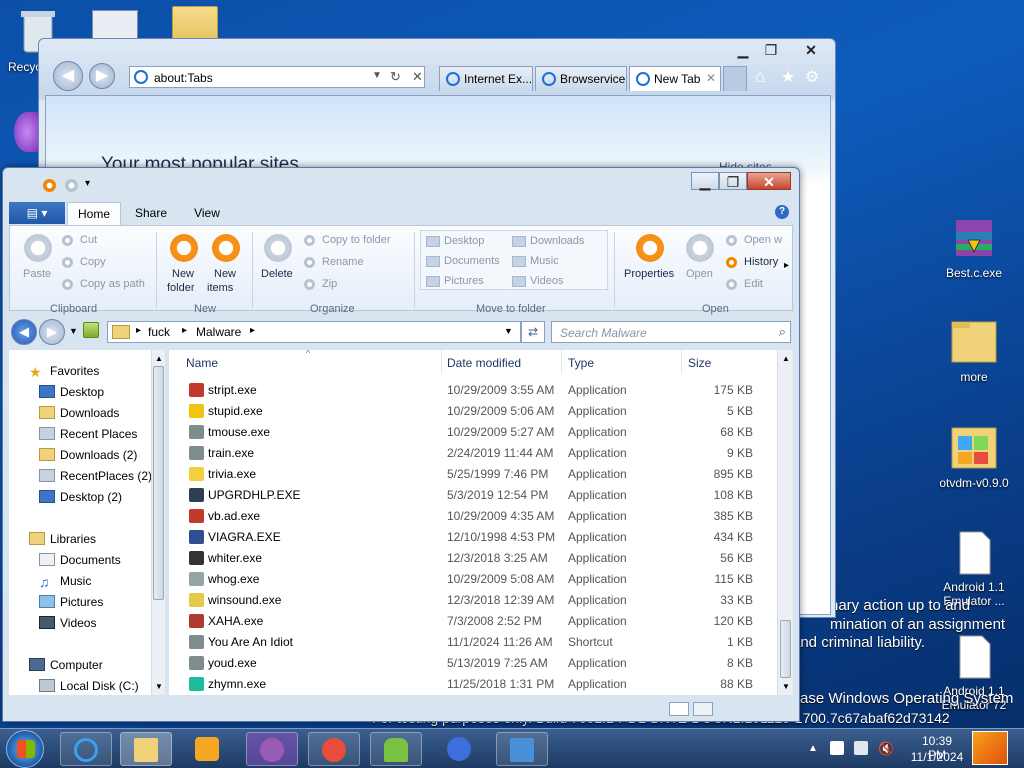  I want to click on breadcrumb-item: Malware, so click(218, 332).